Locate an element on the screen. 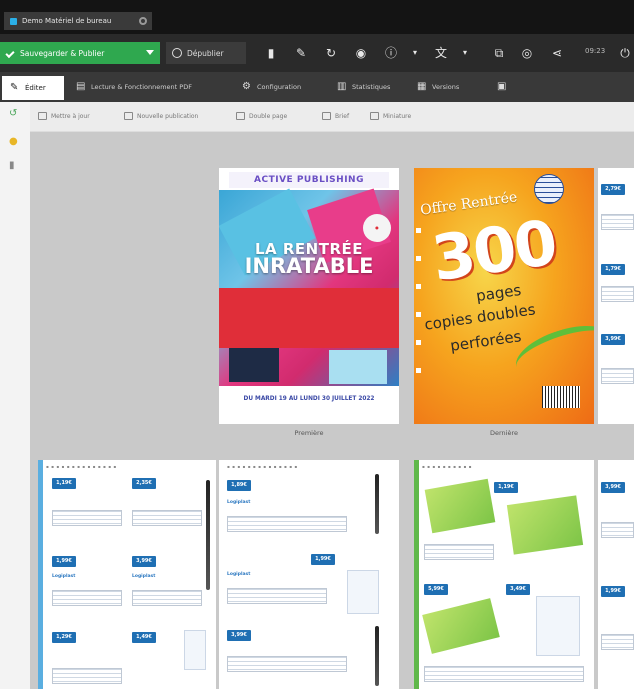 This screenshot has width=634, height=689. price-tag: 1,89€ is located at coordinates (239, 485).